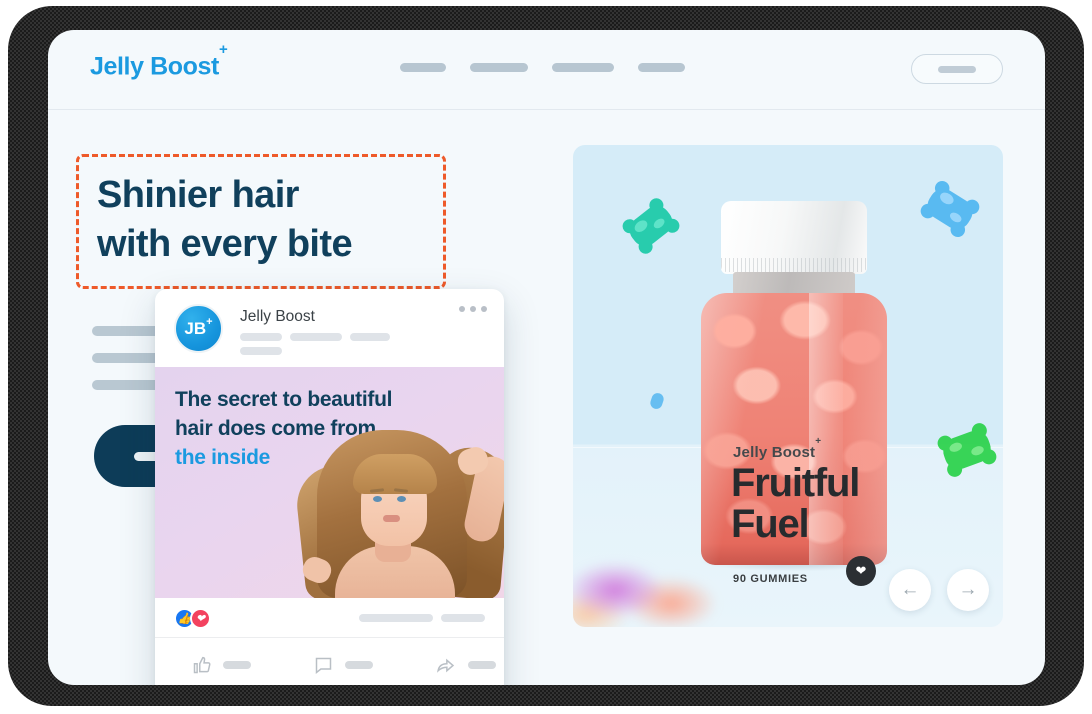 The width and height of the screenshot is (1092, 714). I want to click on avatar: JB +, so click(198, 328).